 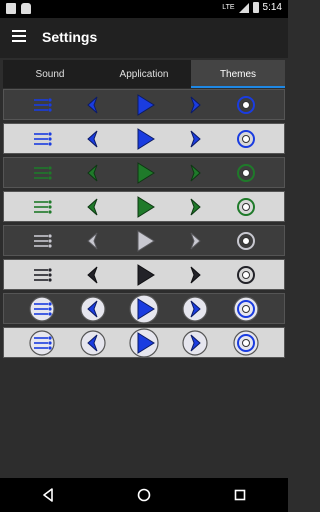 I want to click on theme-row-green-light, so click(x=144, y=206).